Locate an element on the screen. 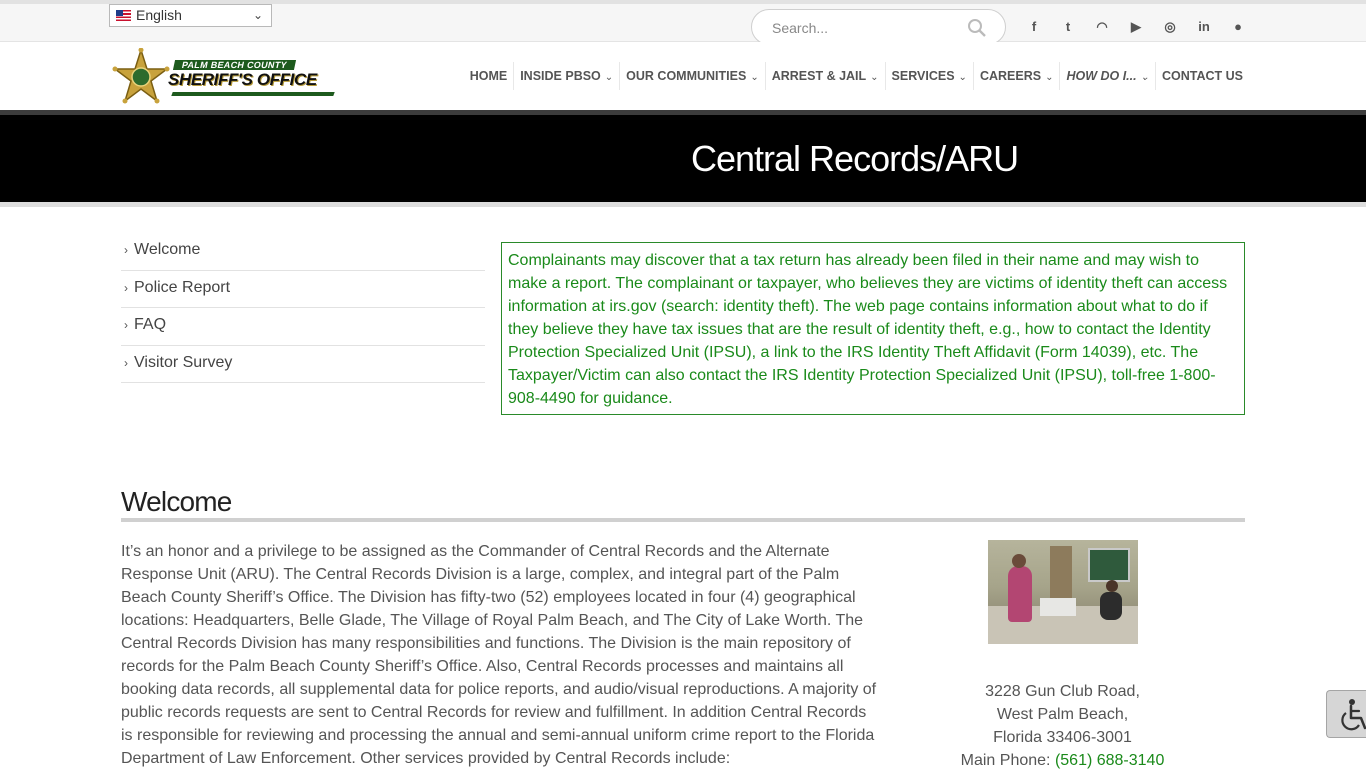 Image resolution: width=1366 pixels, height=772 pixels. sheriff-star-icon is located at coordinates (141, 76).